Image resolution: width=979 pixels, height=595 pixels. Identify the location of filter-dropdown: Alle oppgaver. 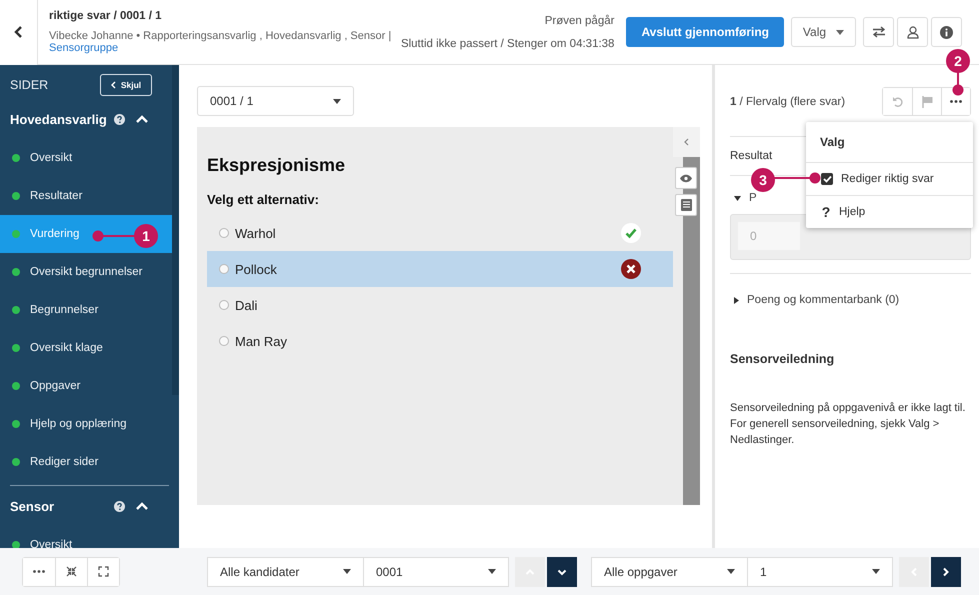
(669, 571).